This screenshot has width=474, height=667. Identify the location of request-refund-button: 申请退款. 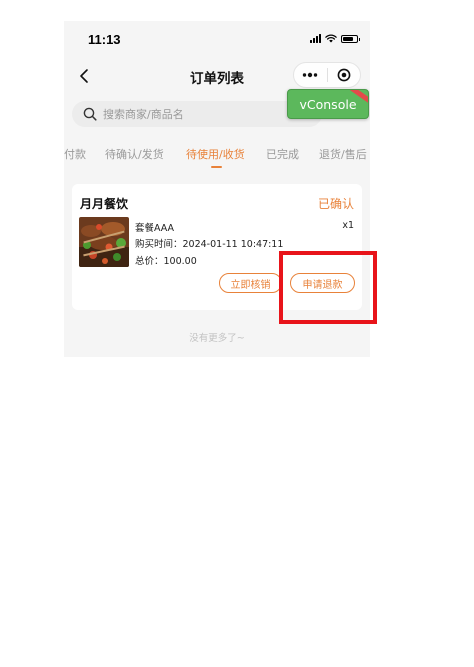
(322, 283).